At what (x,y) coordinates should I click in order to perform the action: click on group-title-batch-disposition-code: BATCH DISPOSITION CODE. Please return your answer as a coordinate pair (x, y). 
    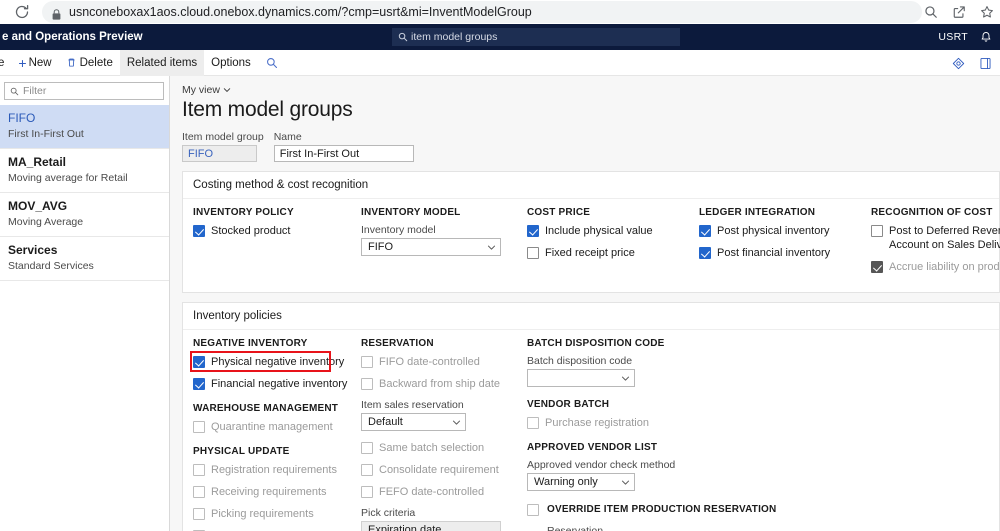
    Looking at the image, I should click on (596, 343).